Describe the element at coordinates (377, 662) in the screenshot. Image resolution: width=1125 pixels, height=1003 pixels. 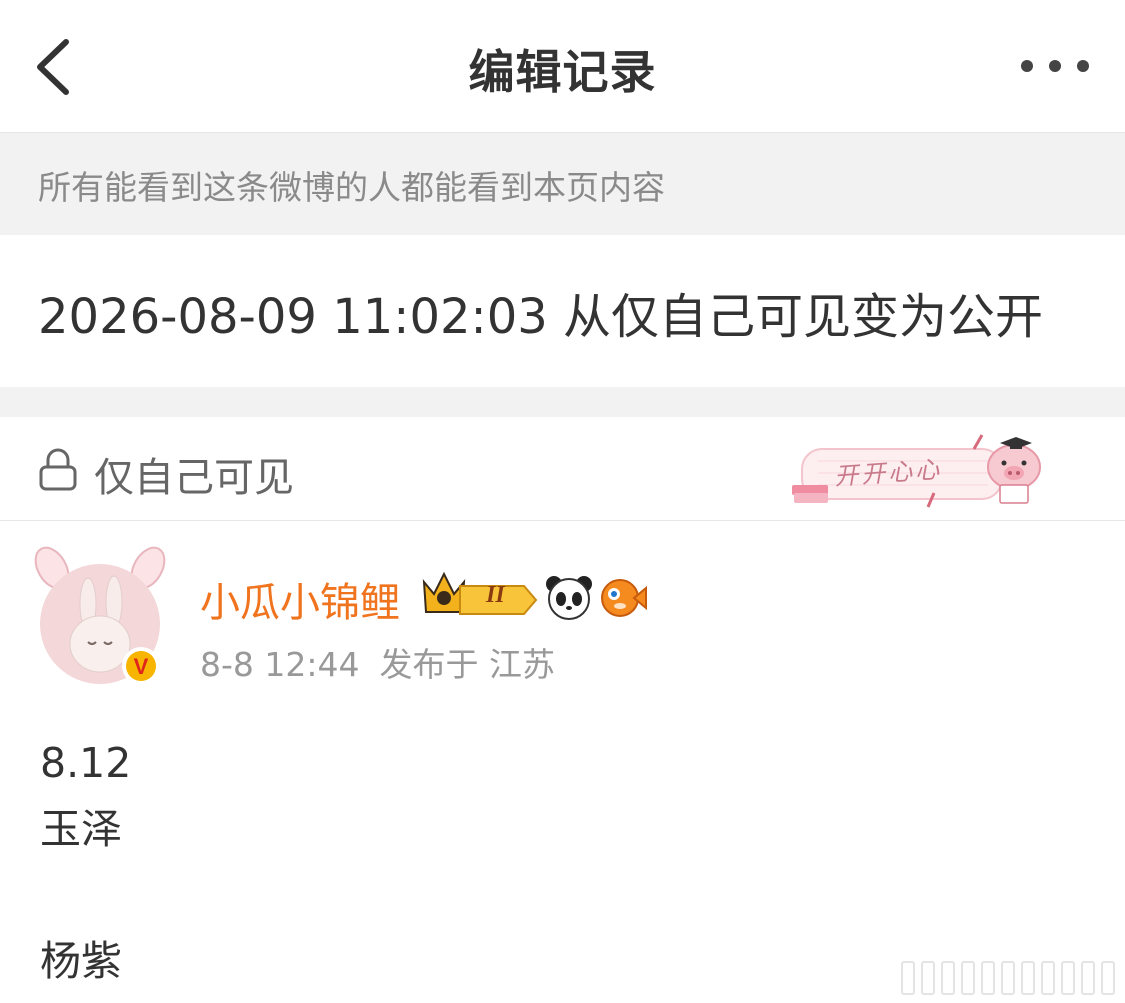
I see `post-meta: 8-8 12:44 发布于 江苏` at that location.